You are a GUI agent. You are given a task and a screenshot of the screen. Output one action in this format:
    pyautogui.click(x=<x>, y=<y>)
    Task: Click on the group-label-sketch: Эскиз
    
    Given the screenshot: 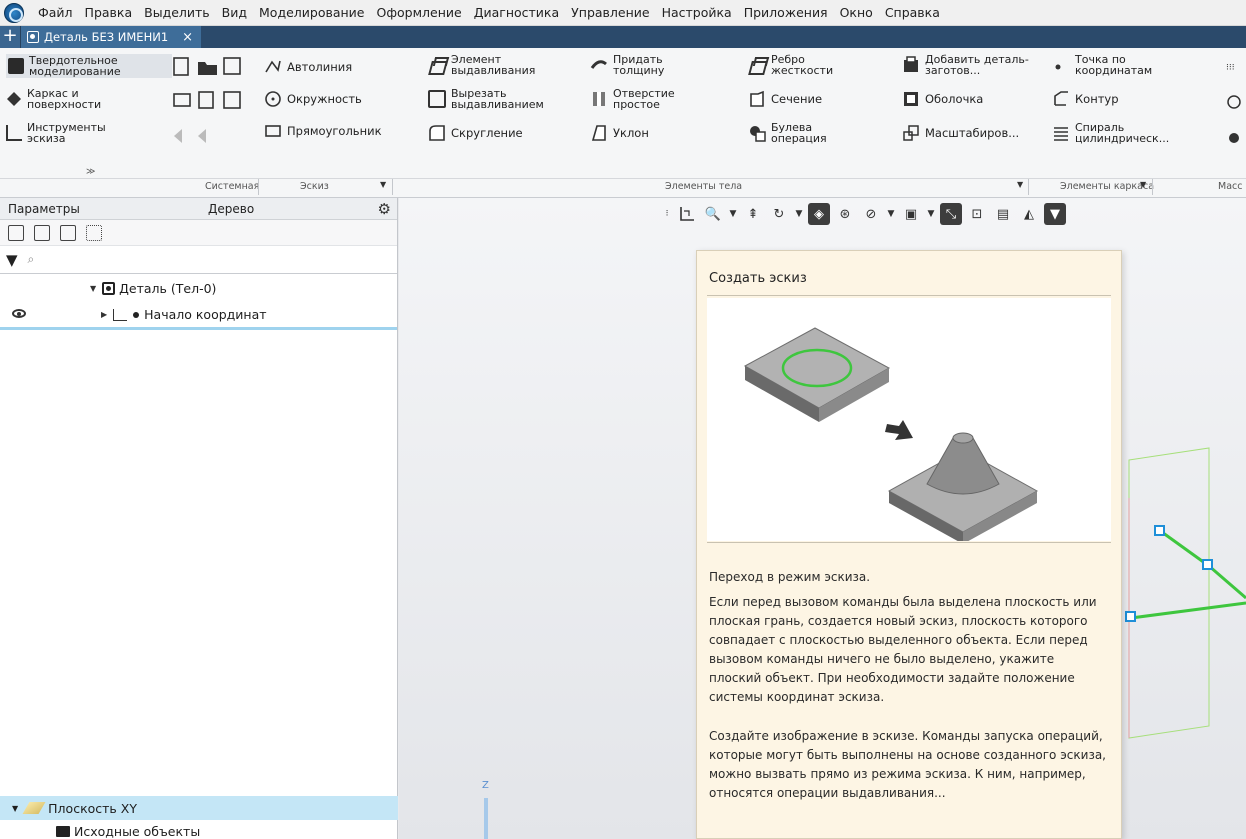 What is the action you would take?
    pyautogui.click(x=314, y=186)
    